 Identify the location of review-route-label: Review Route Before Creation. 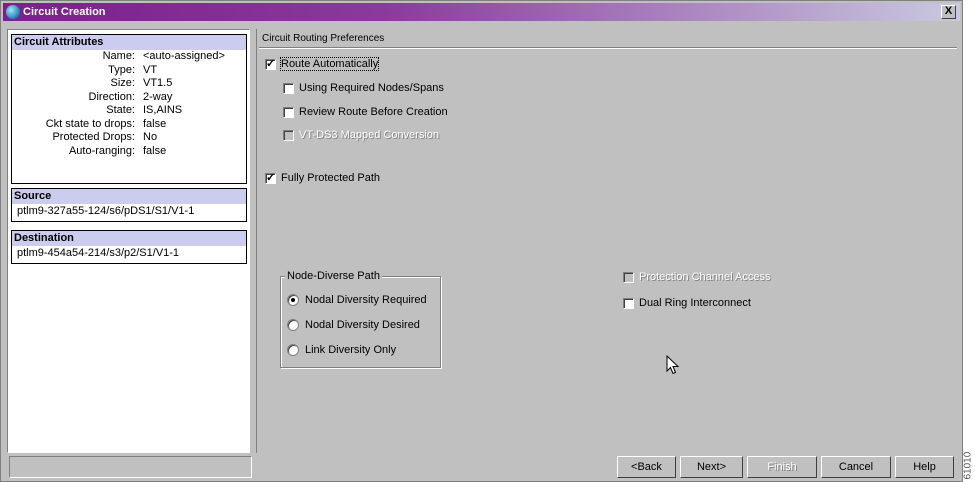
(373, 112).